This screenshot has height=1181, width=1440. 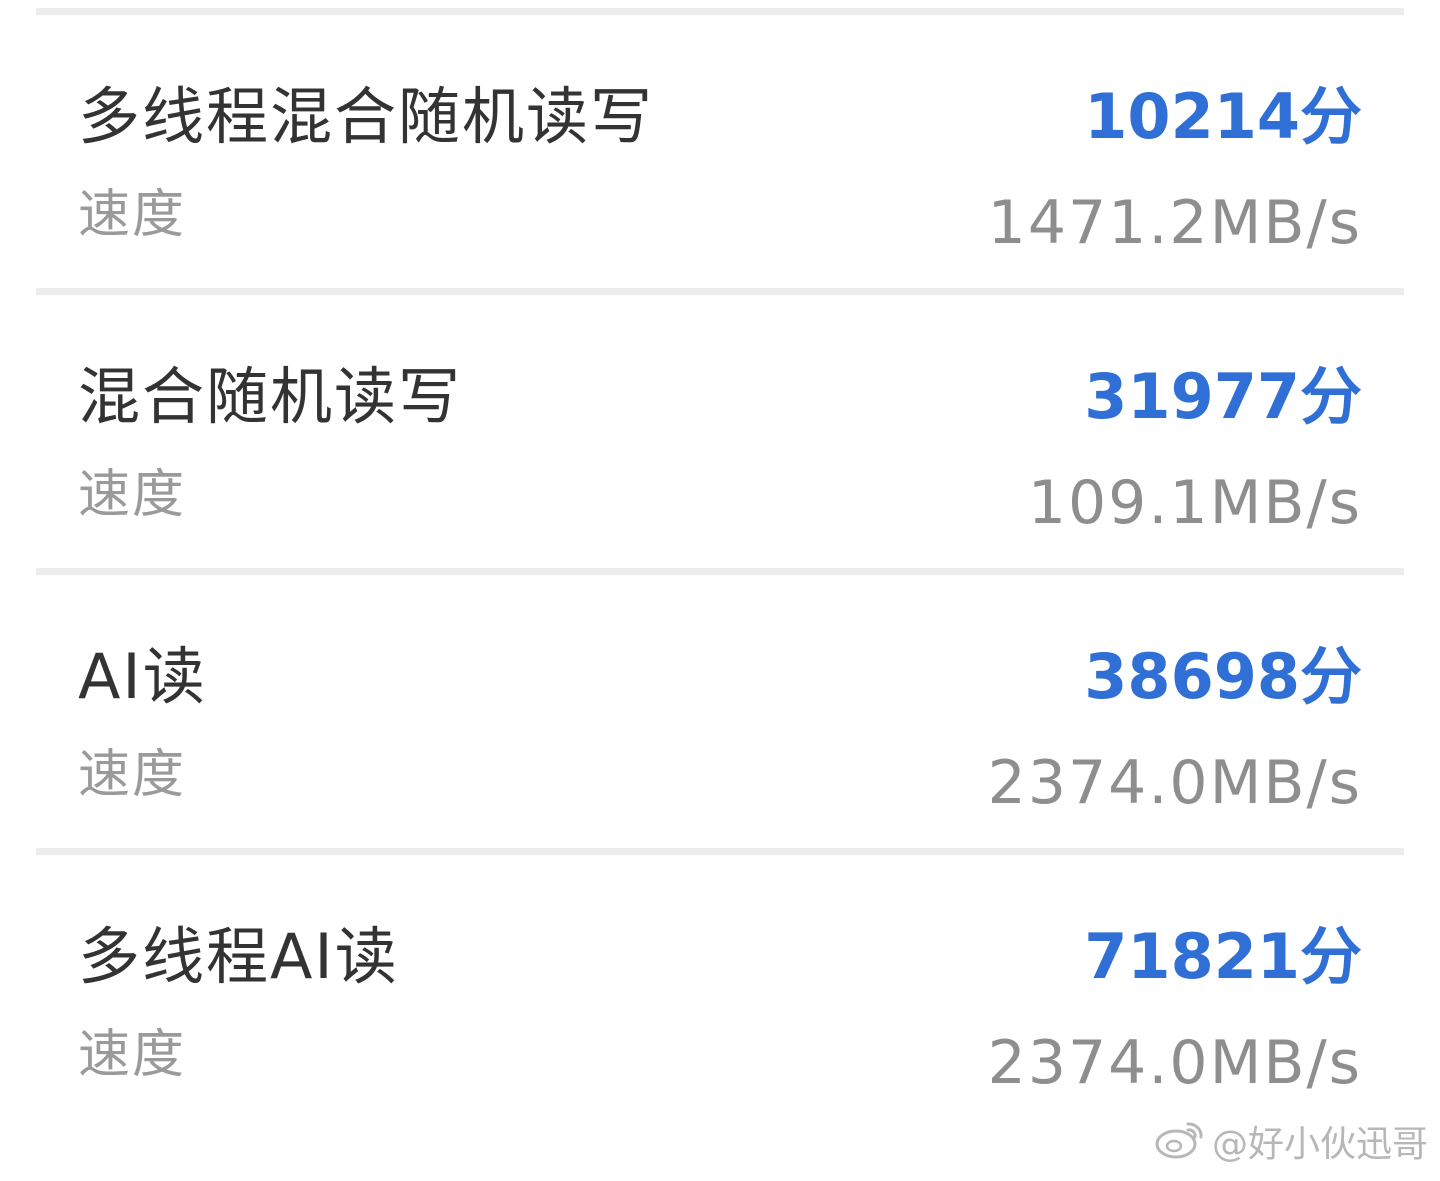 What do you see at coordinates (1223, 676) in the screenshot?
I see `test-score: 38698分` at bounding box center [1223, 676].